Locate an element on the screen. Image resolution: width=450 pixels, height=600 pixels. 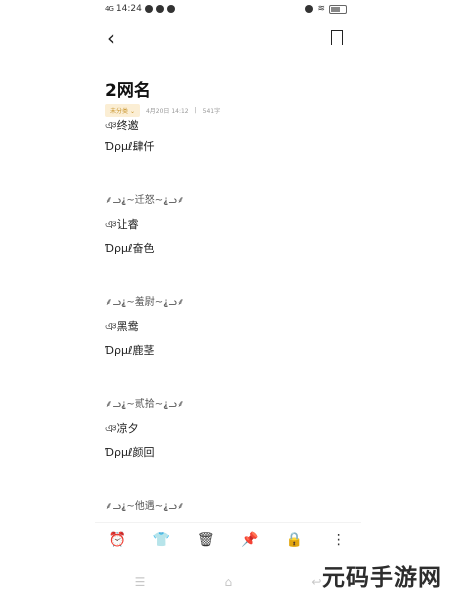
note-title: 2网名 is located at coordinates (128, 88).